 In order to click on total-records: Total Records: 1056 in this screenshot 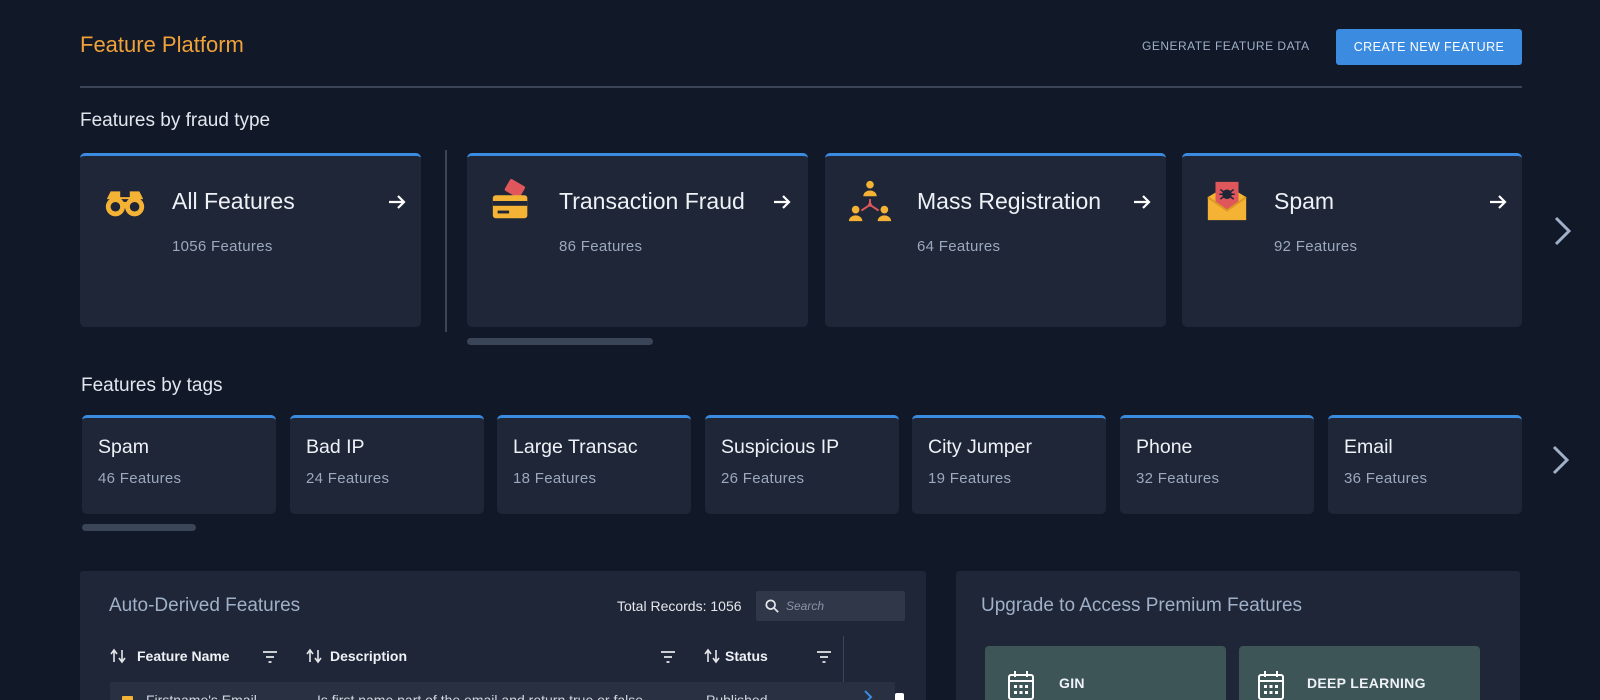, I will do `click(679, 606)`.